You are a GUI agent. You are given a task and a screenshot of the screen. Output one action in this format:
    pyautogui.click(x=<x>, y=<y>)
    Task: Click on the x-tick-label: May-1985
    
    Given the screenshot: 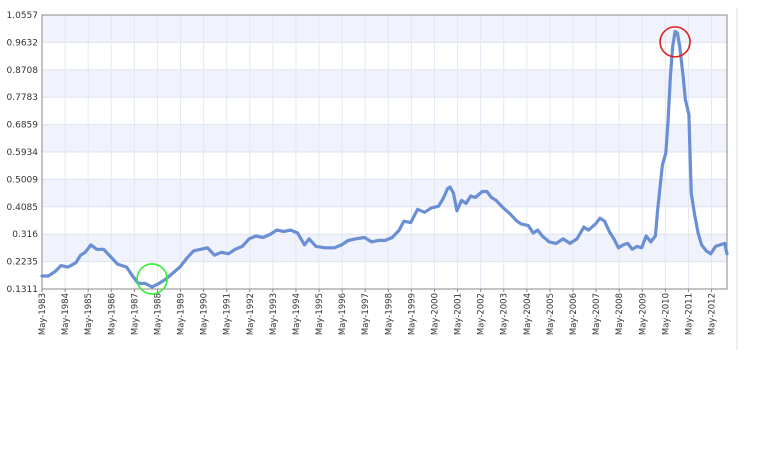 What is the action you would take?
    pyautogui.click(x=89, y=314)
    